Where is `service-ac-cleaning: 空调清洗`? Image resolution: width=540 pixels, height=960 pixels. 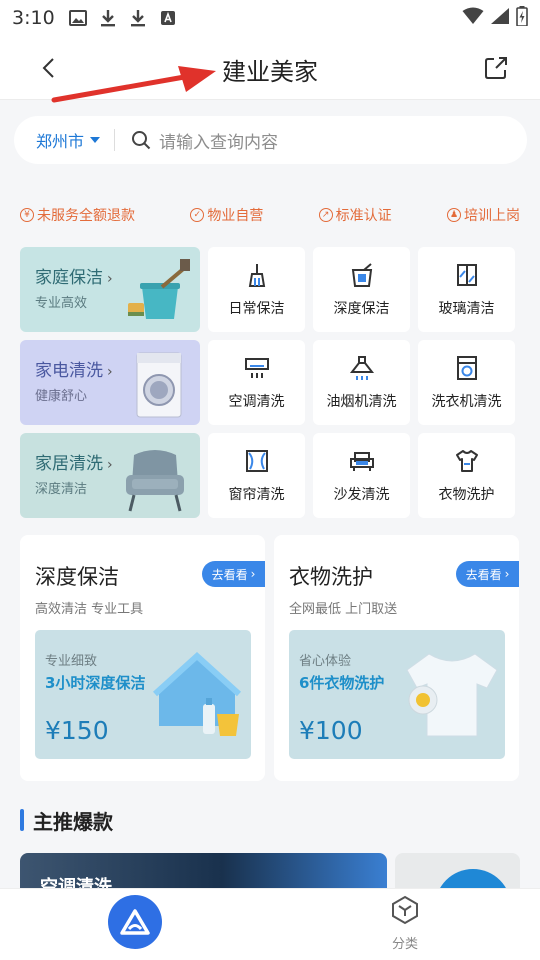
service-ac-cleaning: 空调清洗 is located at coordinates (256, 382).